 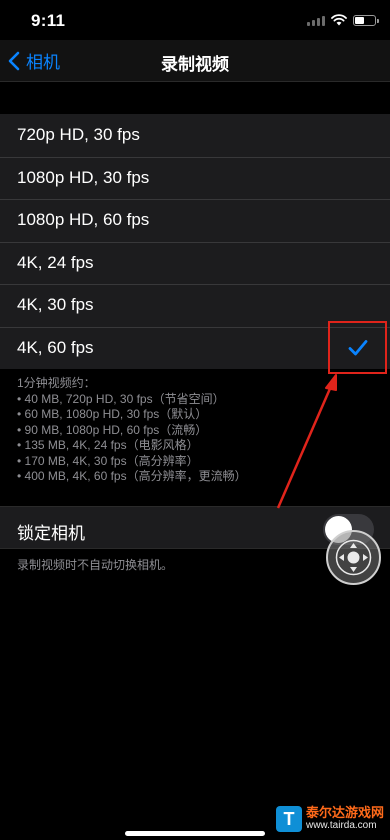 I want to click on annotation-highlight-box, so click(x=357, y=347).